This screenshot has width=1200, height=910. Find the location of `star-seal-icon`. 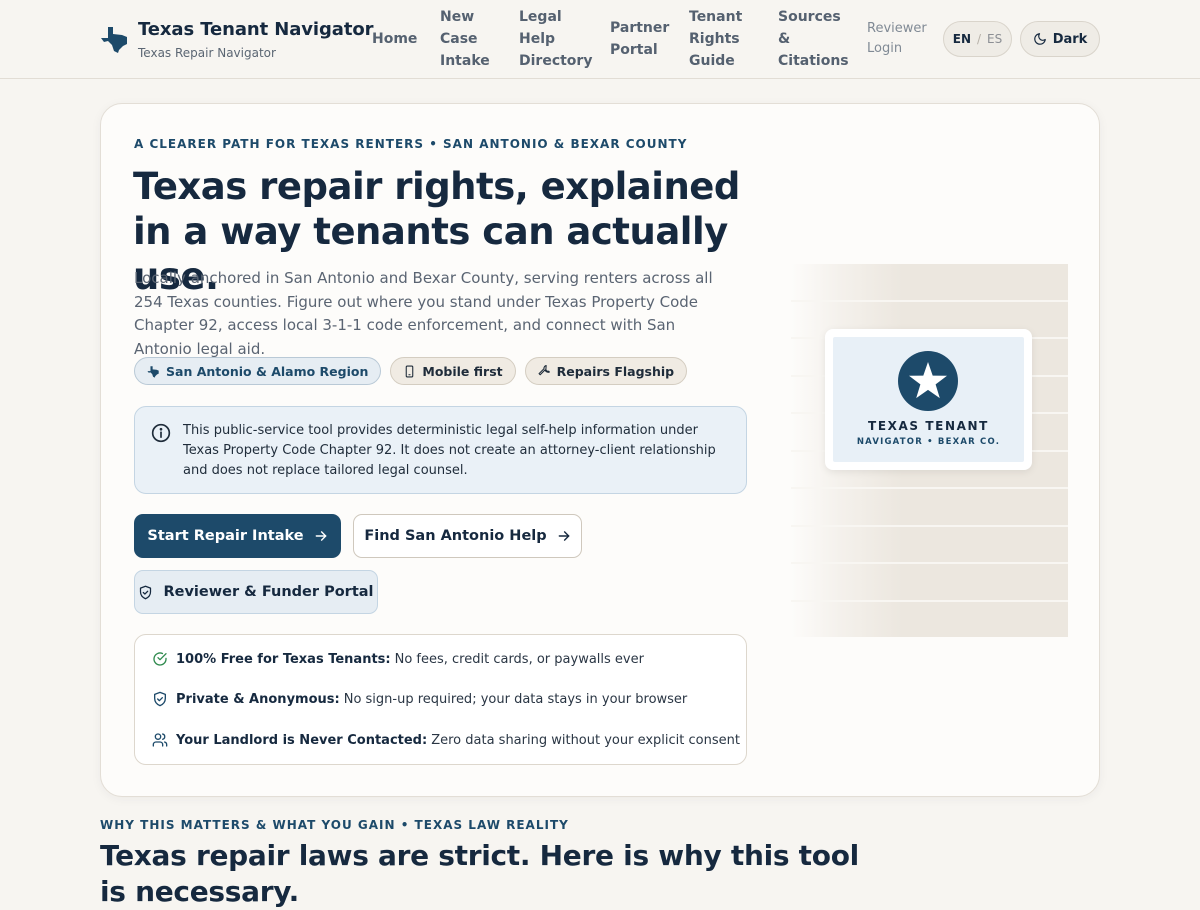

star-seal-icon is located at coordinates (928, 381).